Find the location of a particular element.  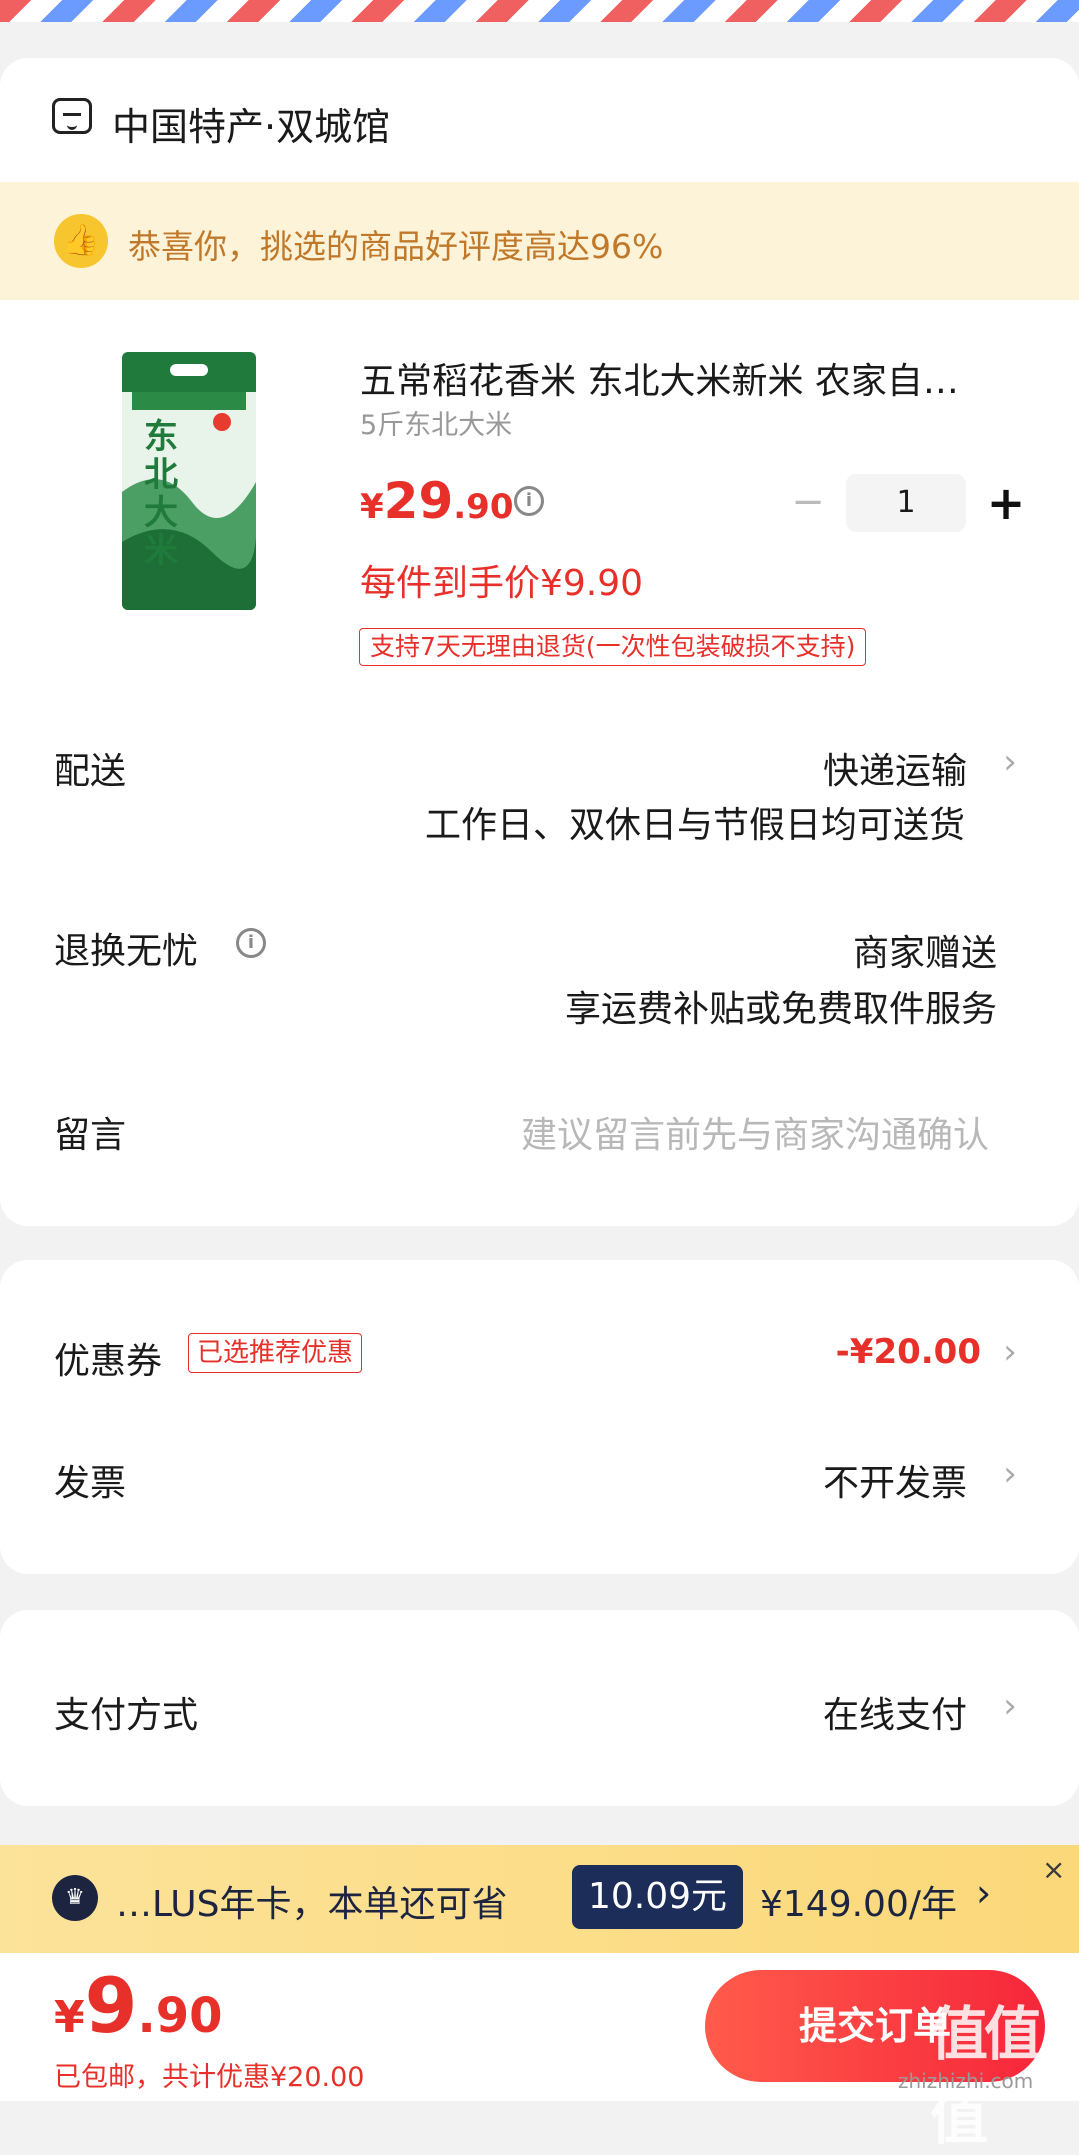

plus-savings-amount: 10.09元 is located at coordinates (658, 1897).